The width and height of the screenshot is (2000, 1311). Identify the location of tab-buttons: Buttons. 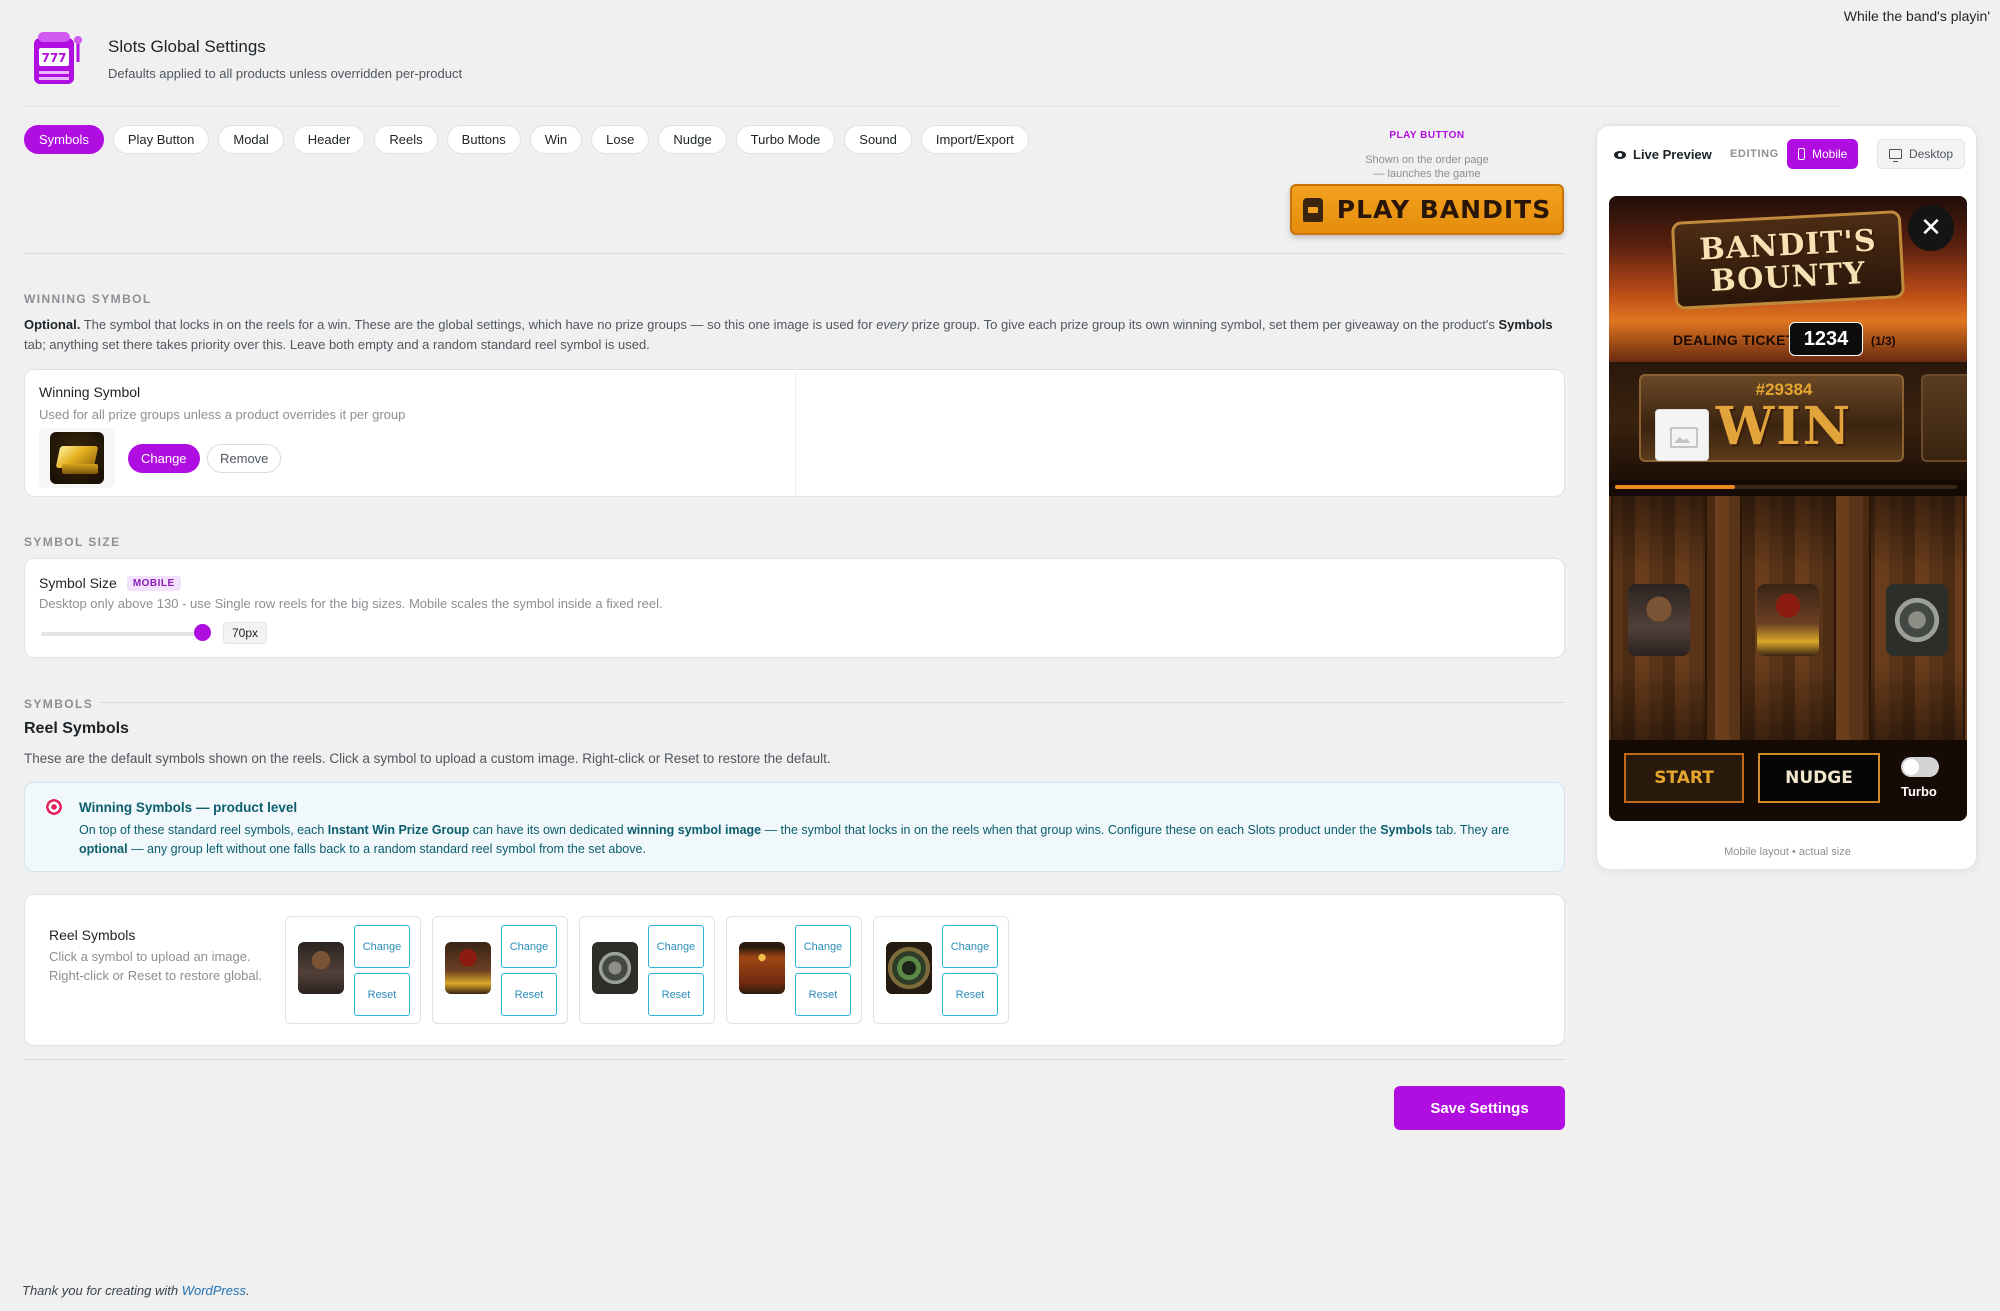
(483, 139).